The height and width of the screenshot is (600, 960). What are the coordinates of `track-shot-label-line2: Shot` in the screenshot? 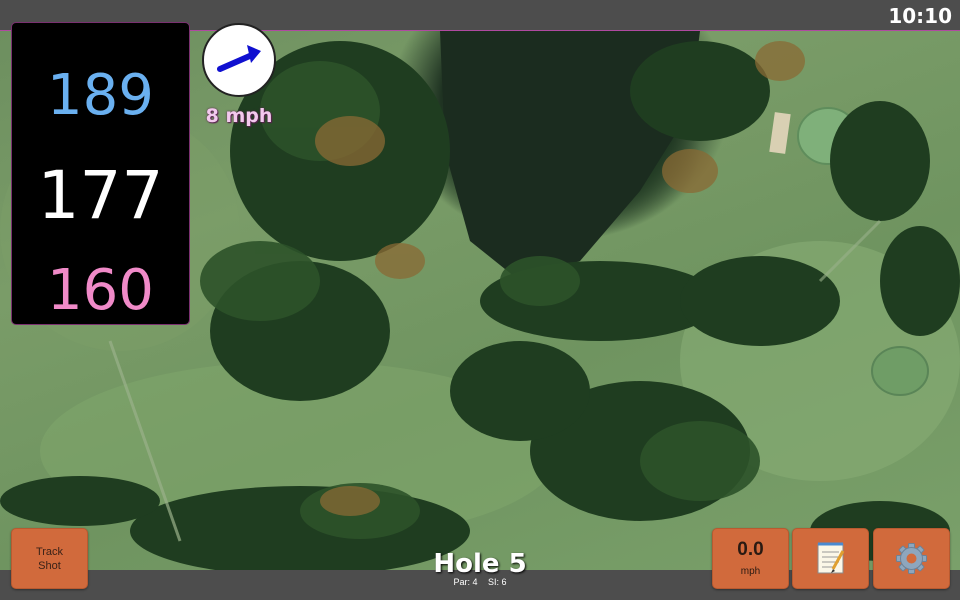 It's located at (49, 565).